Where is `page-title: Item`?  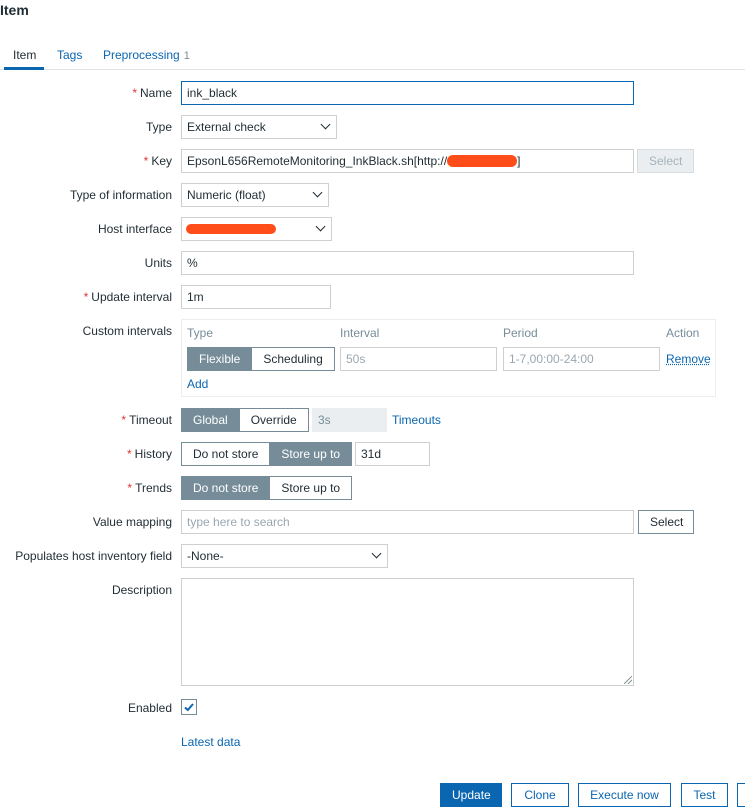 page-title: Item is located at coordinates (14, 10).